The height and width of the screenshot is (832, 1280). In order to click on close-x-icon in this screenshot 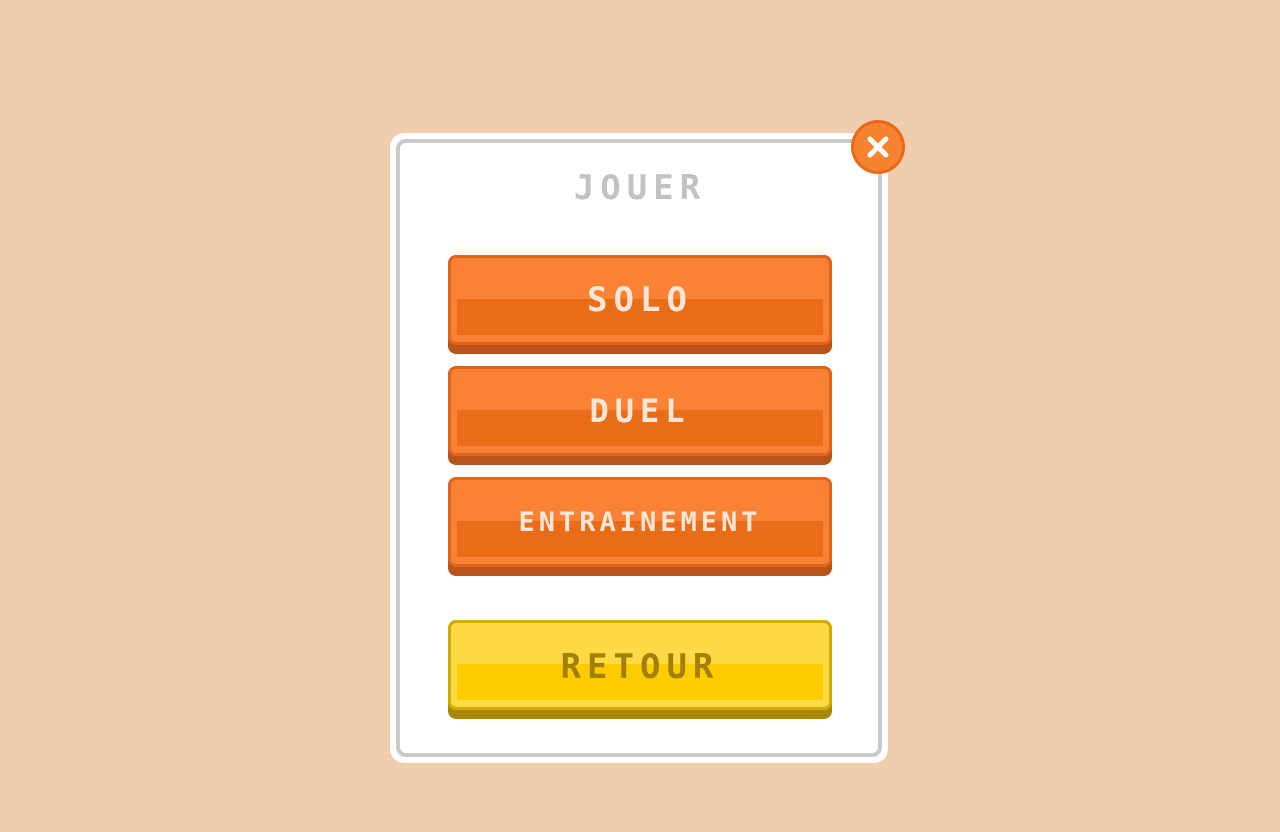, I will do `click(878, 147)`.